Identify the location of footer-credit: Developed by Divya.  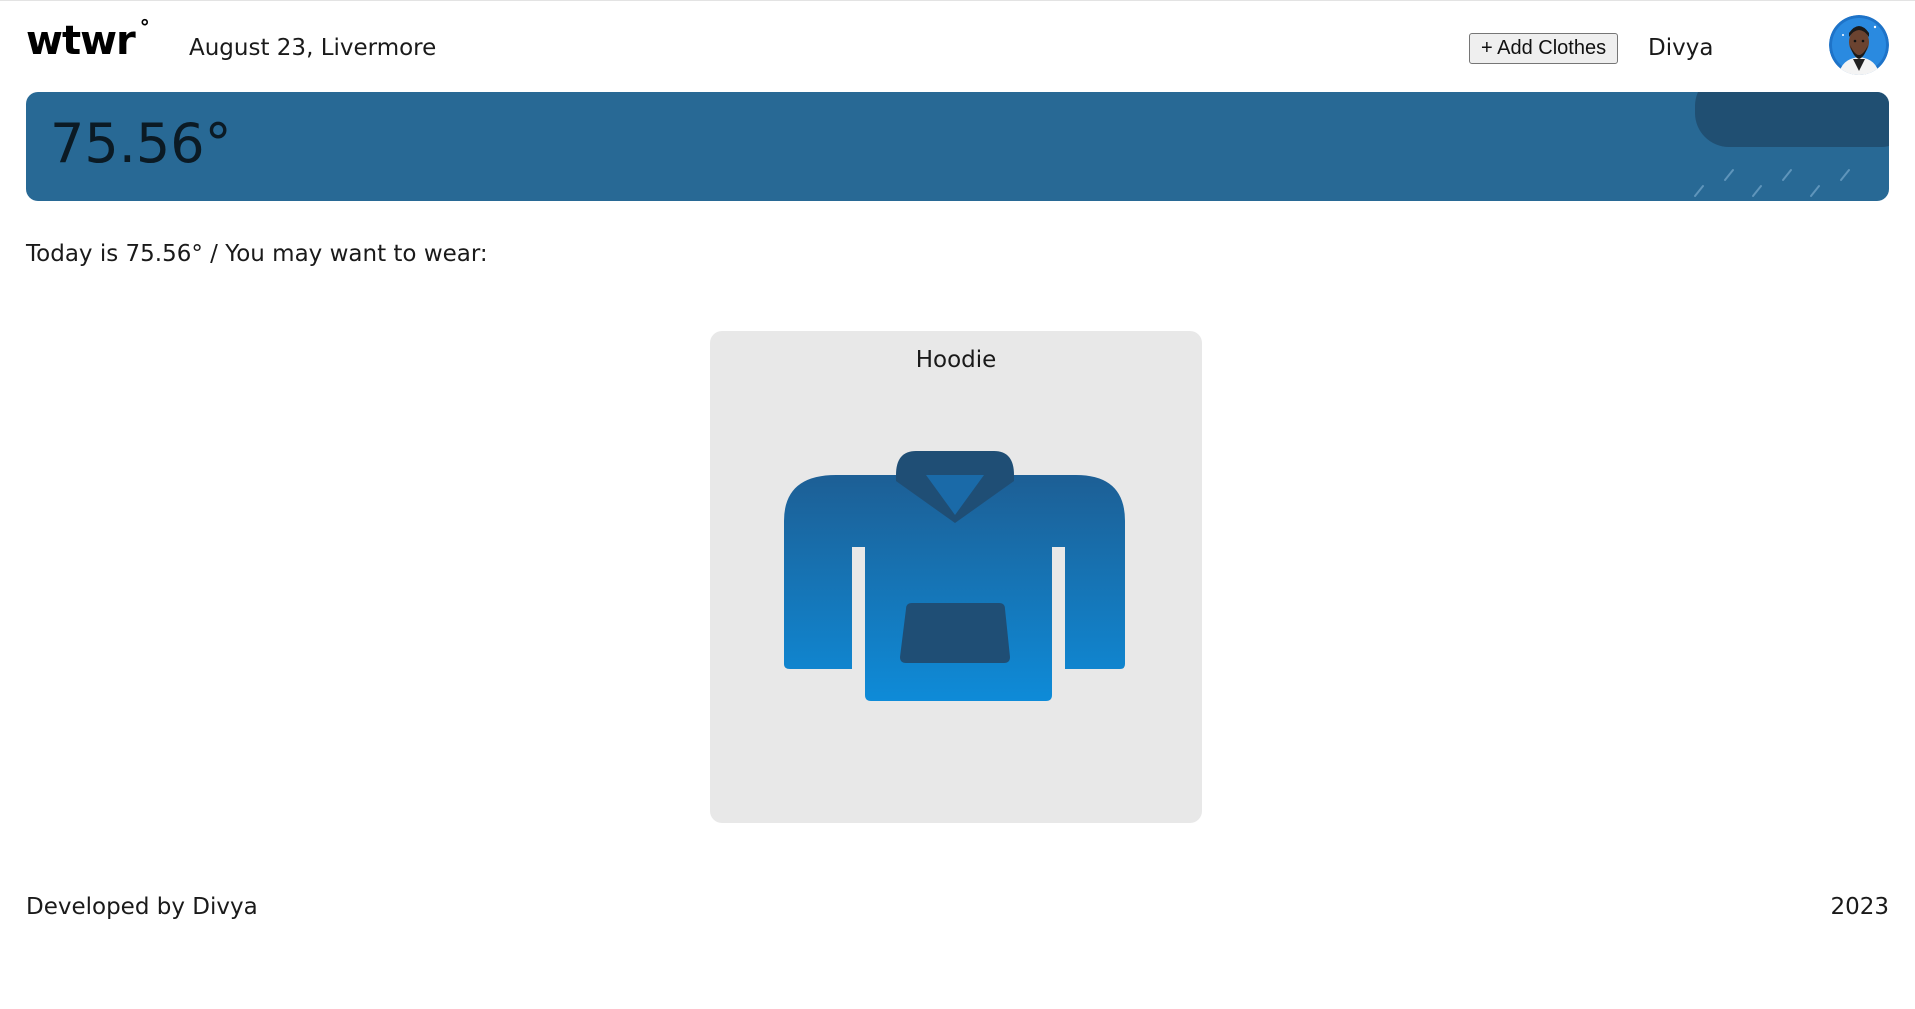
(142, 907).